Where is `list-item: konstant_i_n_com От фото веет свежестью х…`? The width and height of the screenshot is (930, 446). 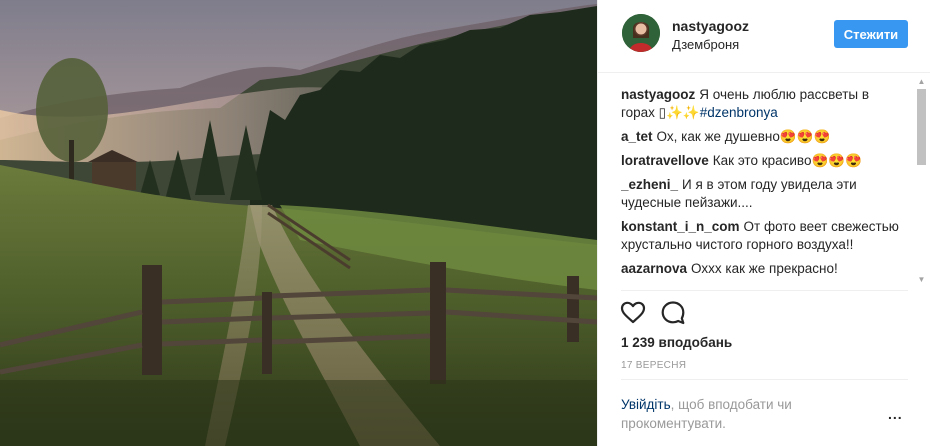 list-item: konstant_i_n_com От фото веет свежестью х… is located at coordinates (761, 236).